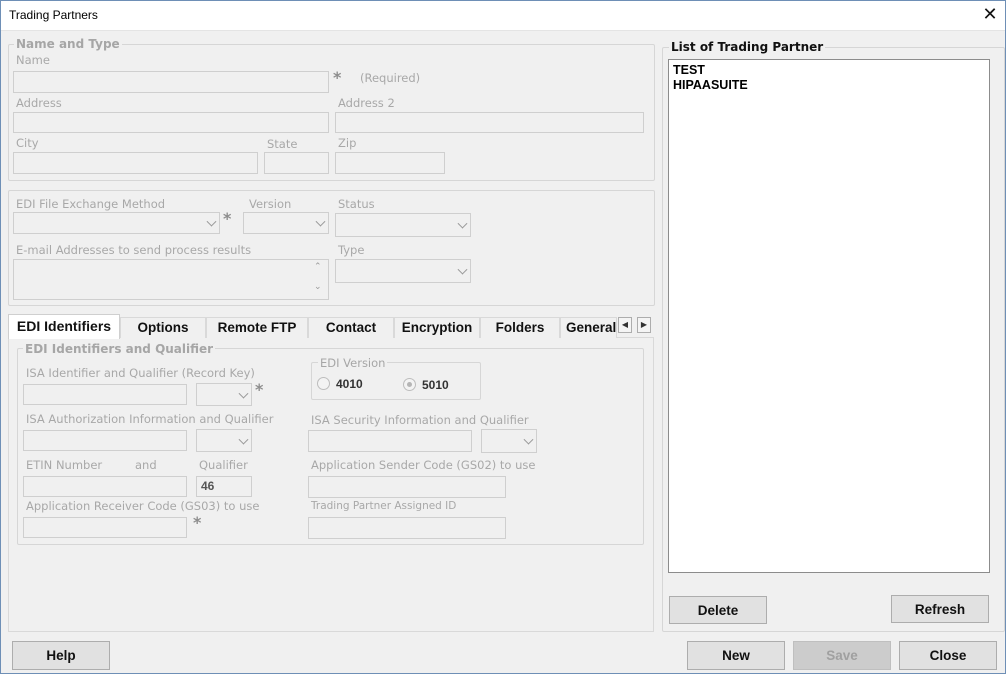  Describe the element at coordinates (105, 394) in the screenshot. I see `isa-identifier-field` at that location.